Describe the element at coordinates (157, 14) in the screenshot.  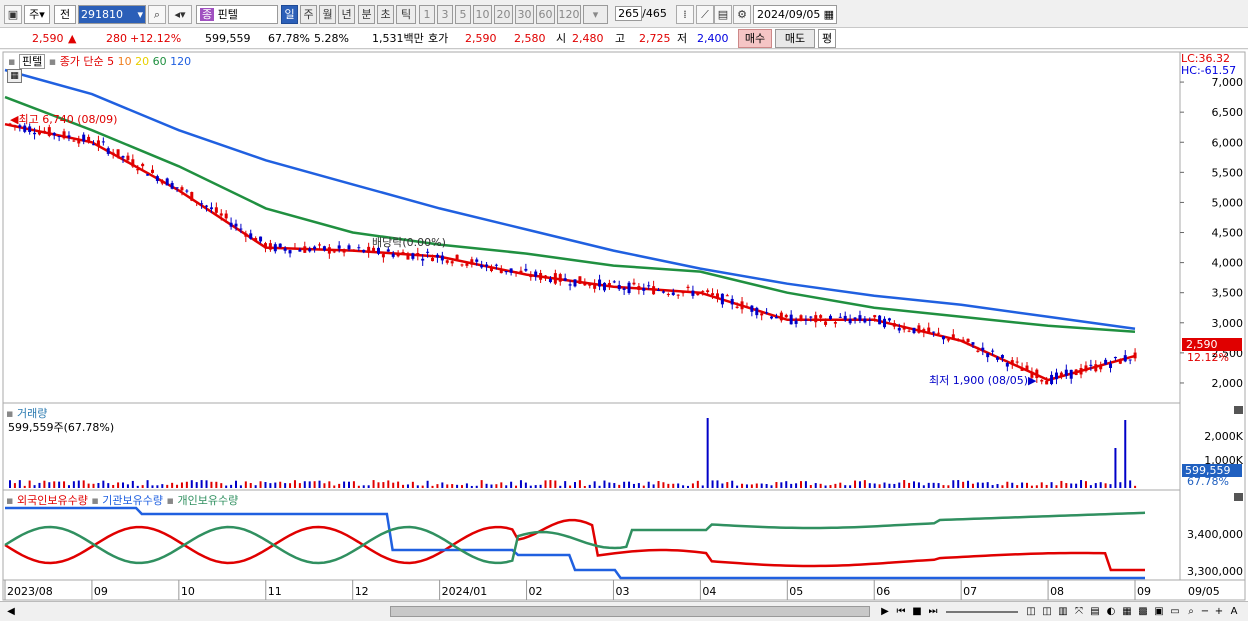
I see `search-icon: ⌕` at that location.